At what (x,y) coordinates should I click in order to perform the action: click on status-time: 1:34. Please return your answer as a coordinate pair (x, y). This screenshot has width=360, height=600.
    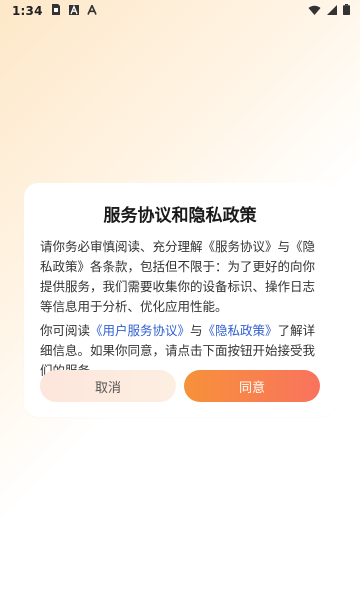
    Looking at the image, I should click on (27, 11).